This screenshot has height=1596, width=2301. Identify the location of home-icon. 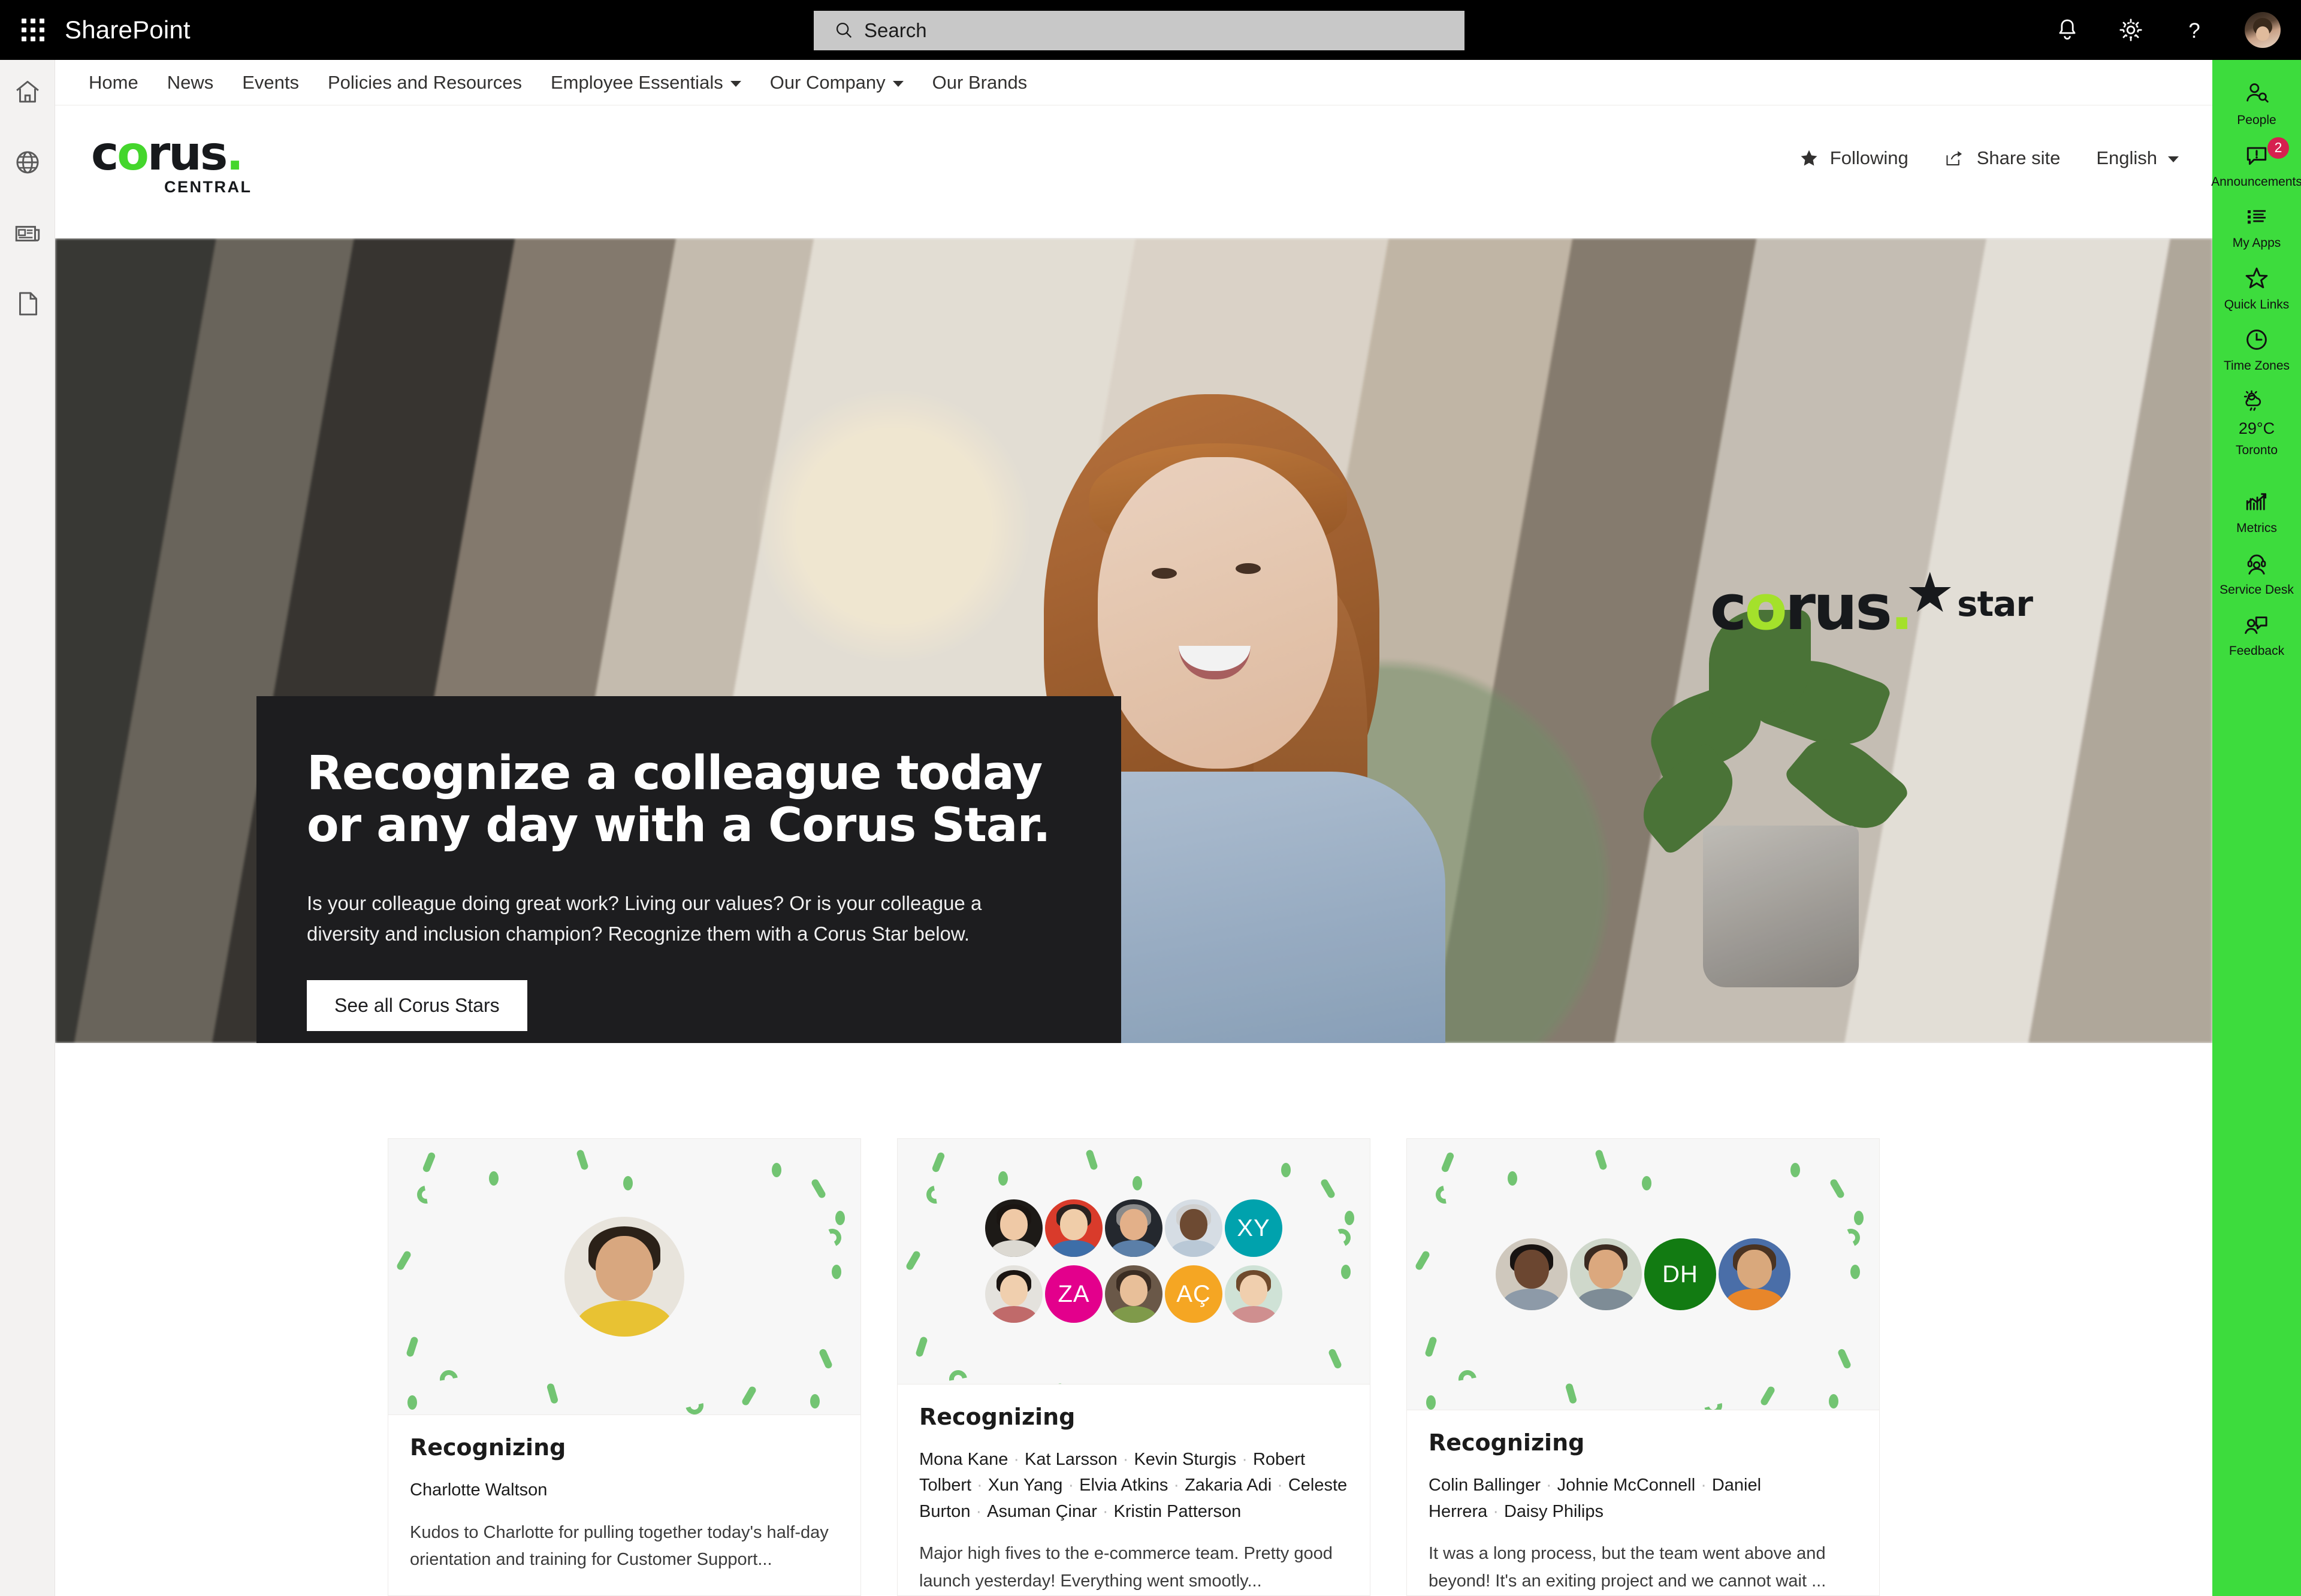
(28, 92).